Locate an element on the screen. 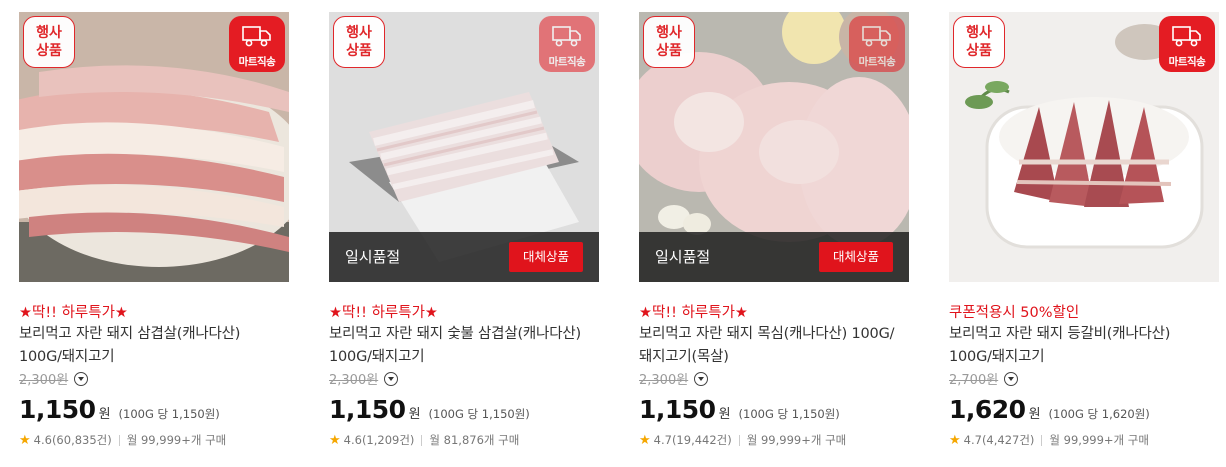 The image size is (1226, 467). meta-row: ★ 4.7(19,442건) 월 99,999+개 구매 is located at coordinates (742, 440).